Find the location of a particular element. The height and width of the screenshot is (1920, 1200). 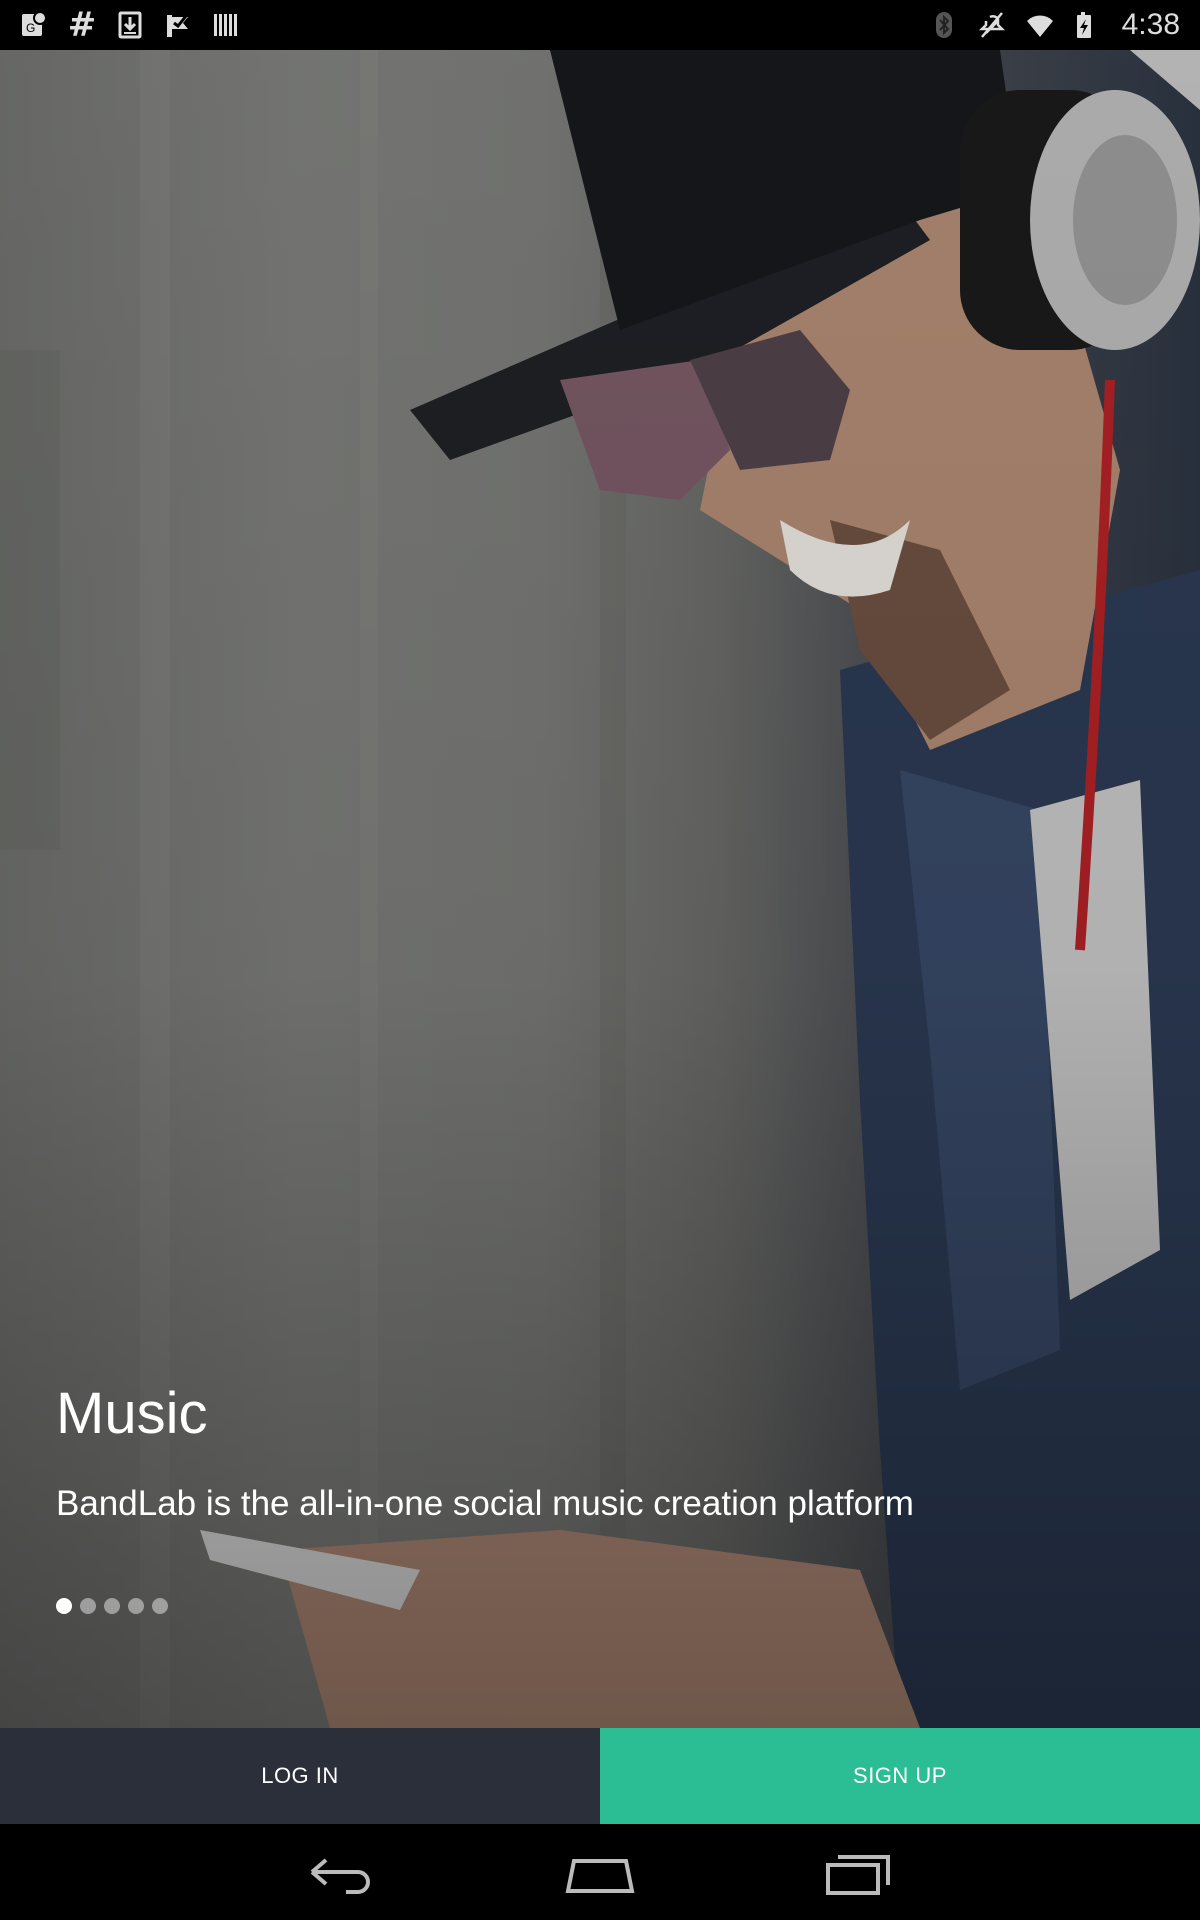

status-bar: G # 4:38 is located at coordinates (600, 25).